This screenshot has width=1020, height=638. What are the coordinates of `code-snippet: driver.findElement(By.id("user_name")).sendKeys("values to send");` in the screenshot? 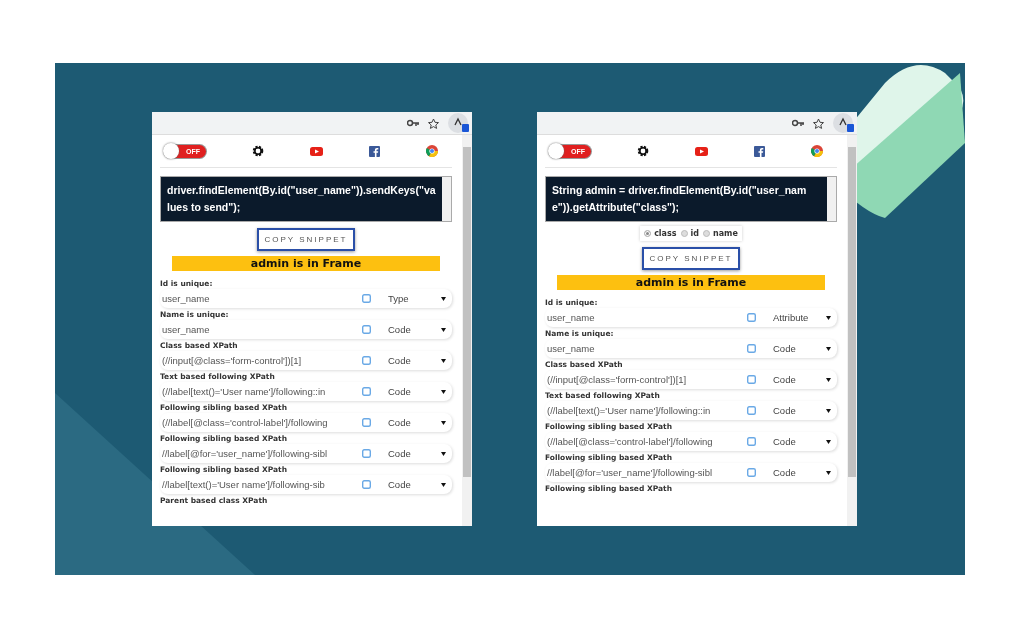 It's located at (301, 199).